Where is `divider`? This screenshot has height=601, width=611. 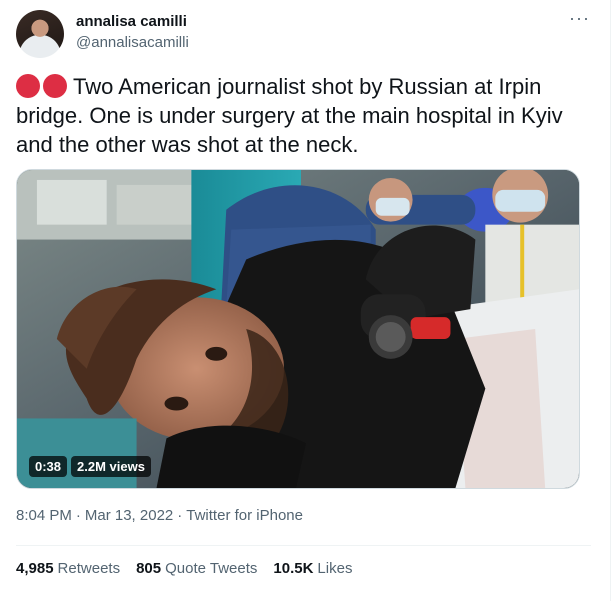
divider is located at coordinates (303, 545).